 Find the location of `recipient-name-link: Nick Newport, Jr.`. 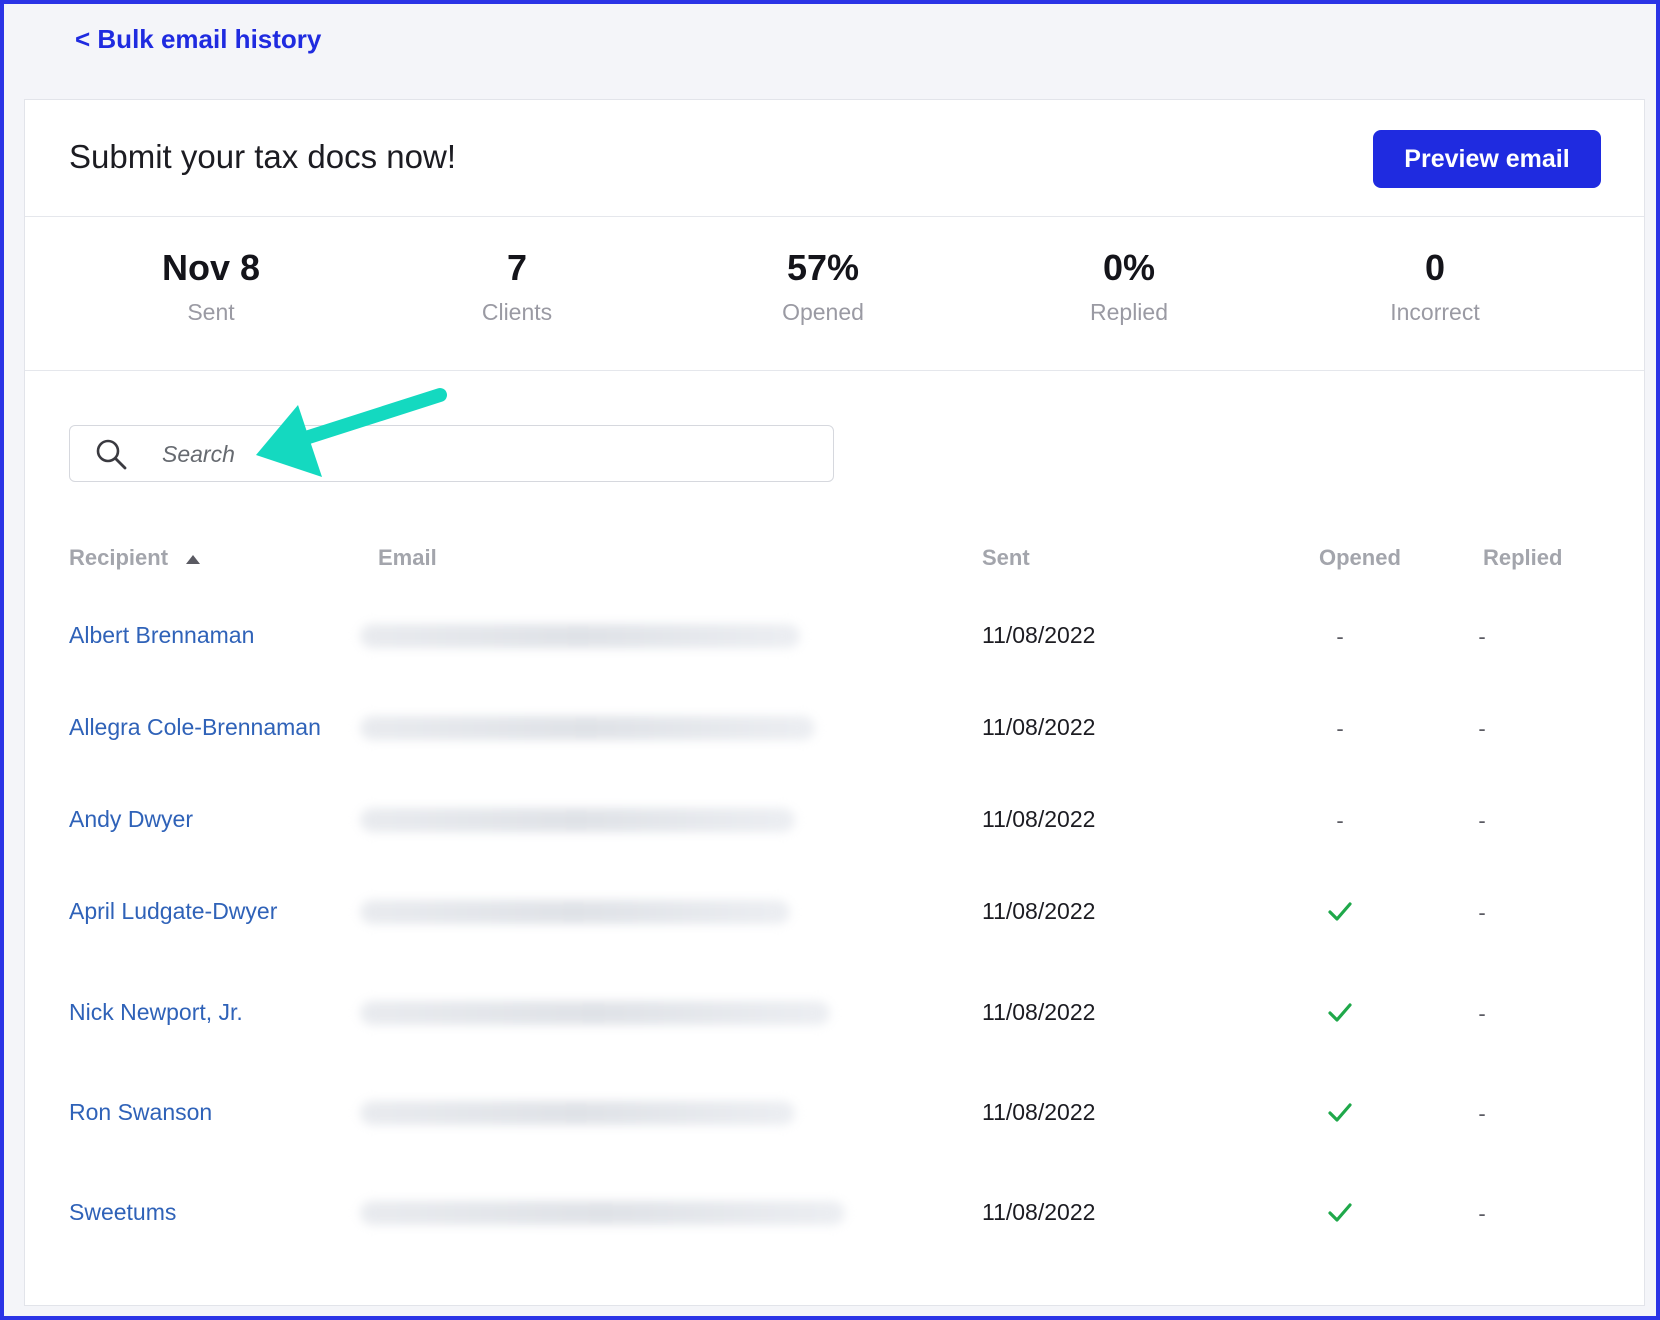

recipient-name-link: Nick Newport, Jr. is located at coordinates (156, 1012).